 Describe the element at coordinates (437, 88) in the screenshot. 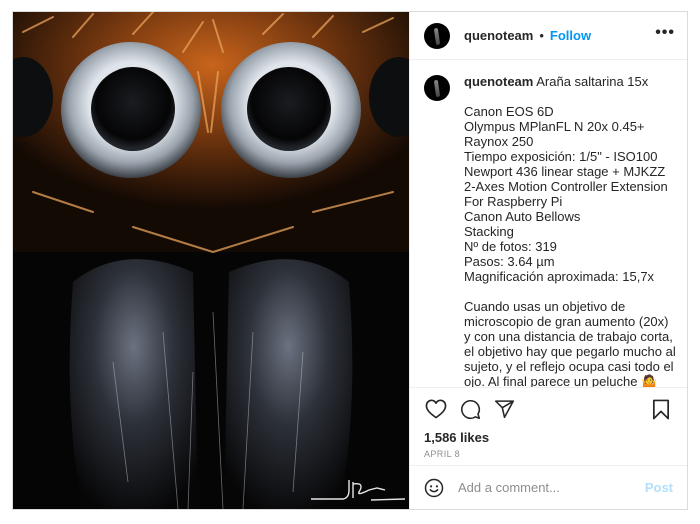

I see `caption-author-avatar` at that location.